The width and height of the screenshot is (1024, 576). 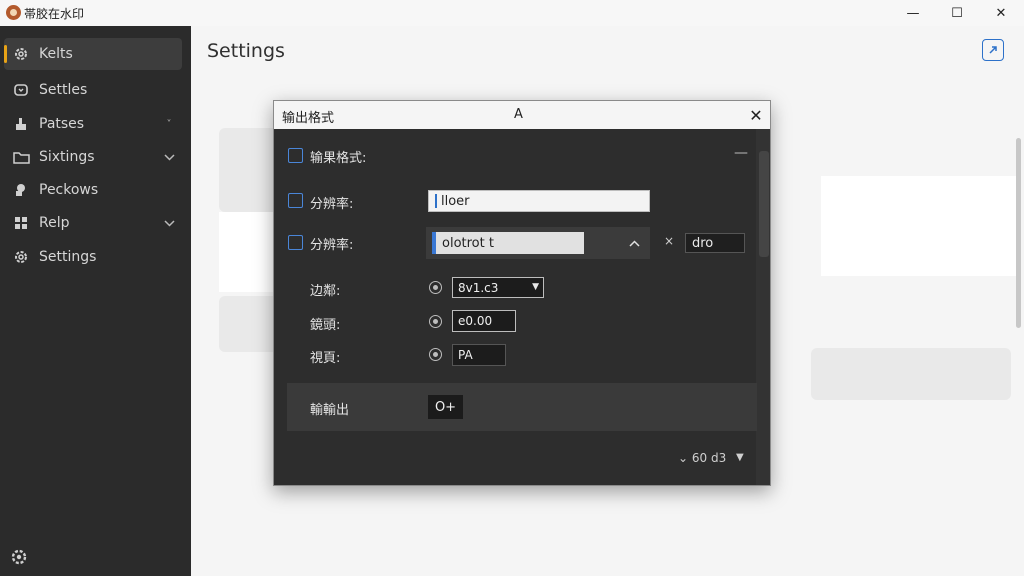 What do you see at coordinates (479, 355) in the screenshot?
I see `view-input: PA` at bounding box center [479, 355].